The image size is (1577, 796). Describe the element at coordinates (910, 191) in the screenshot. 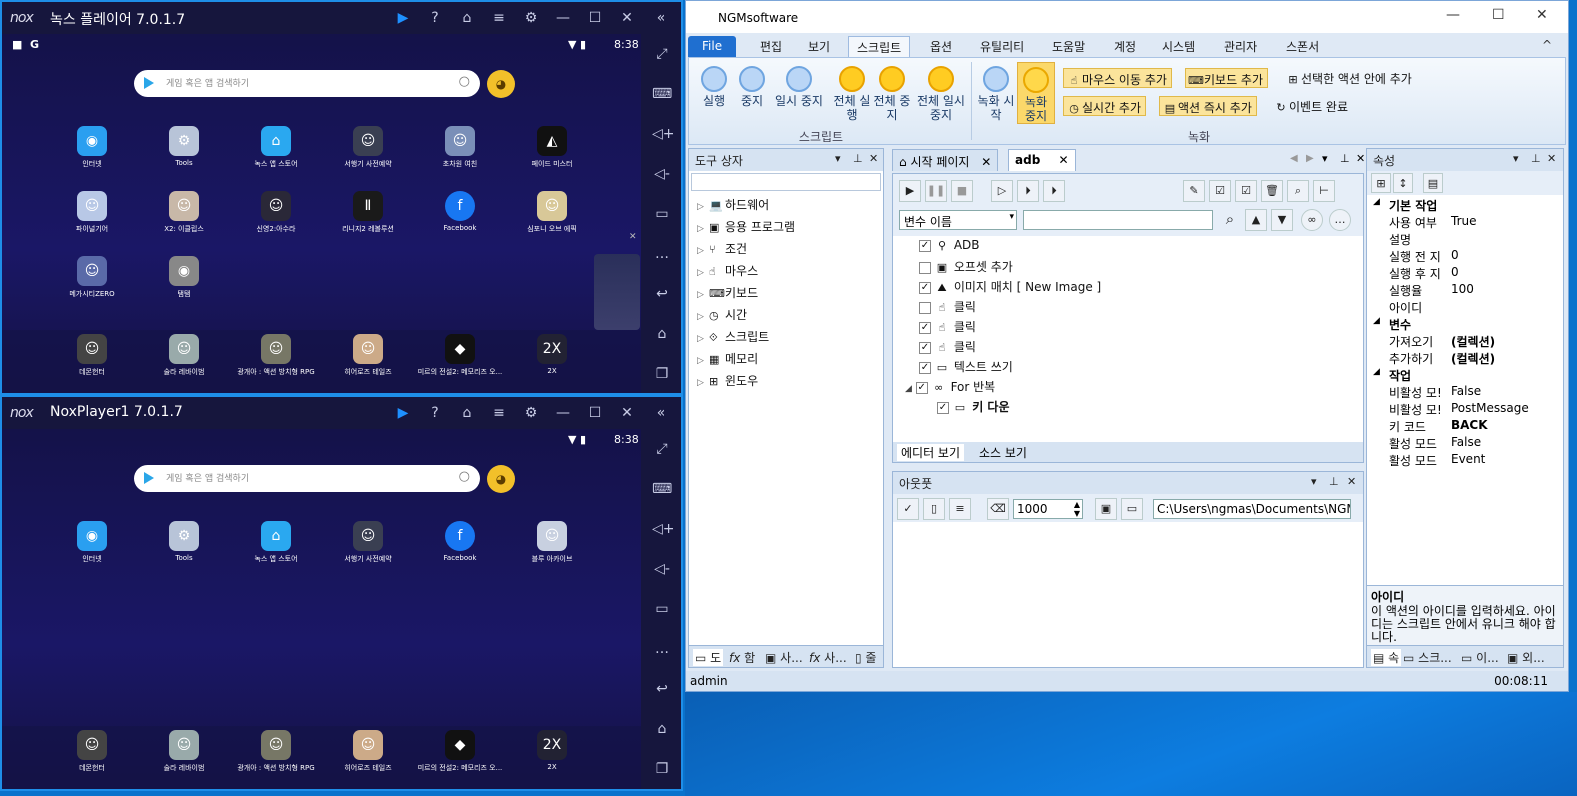

I see `play-icon: ▶` at that location.